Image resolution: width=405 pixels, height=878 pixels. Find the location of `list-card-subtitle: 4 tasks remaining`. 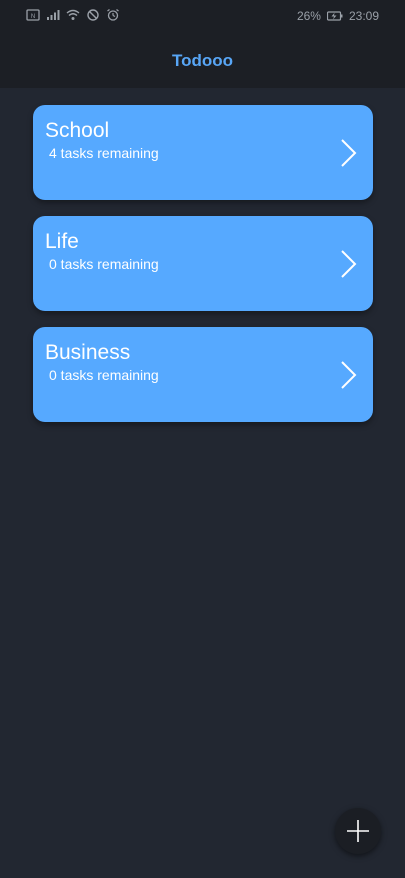

list-card-subtitle: 4 tasks remaining is located at coordinates (104, 153).